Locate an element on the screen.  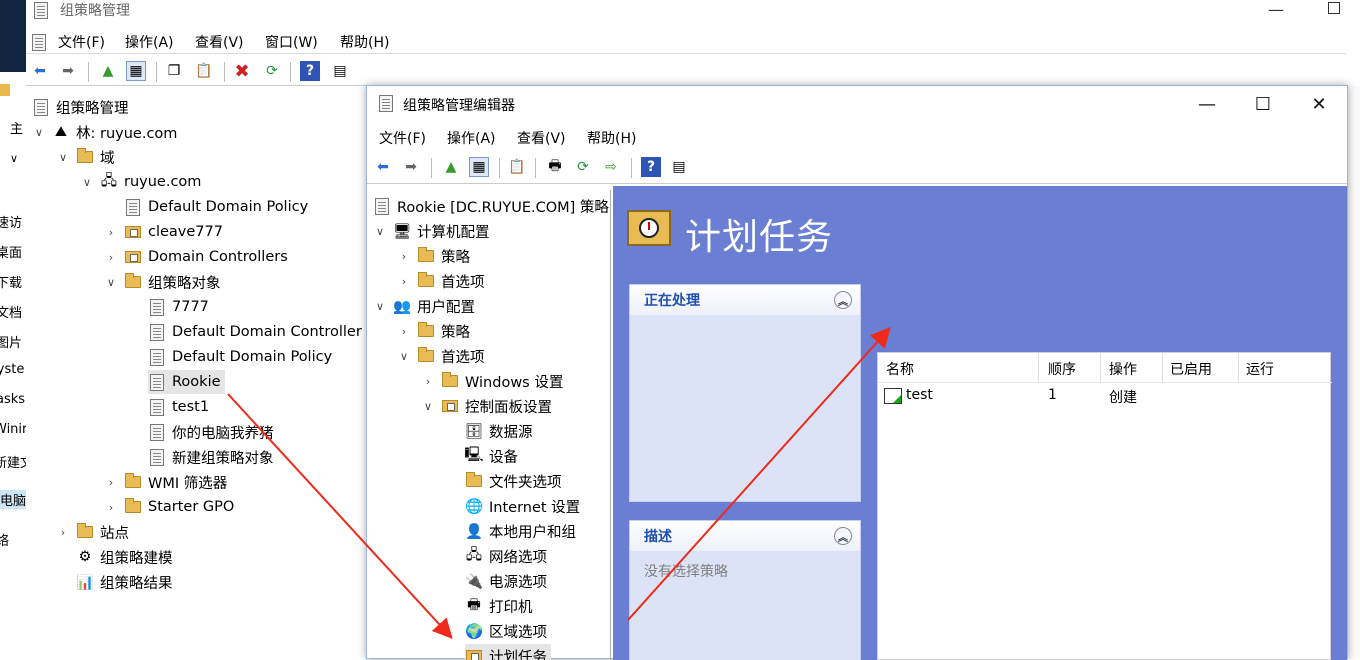
processing-card-header: 正在处理 ︽ is located at coordinates (745, 300).